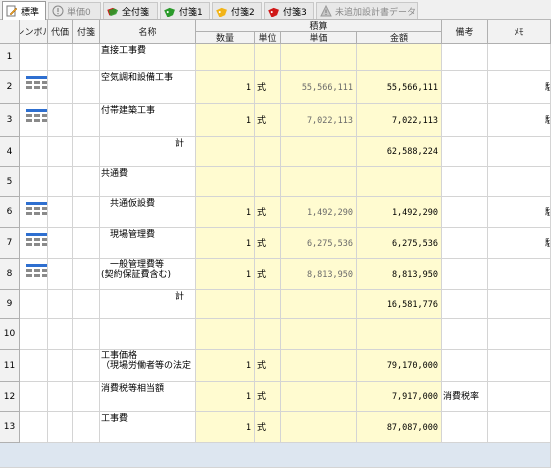 The image size is (551, 468). Describe the element at coordinates (225, 38) in the screenshot. I see `qty-column-header: 数量` at that location.